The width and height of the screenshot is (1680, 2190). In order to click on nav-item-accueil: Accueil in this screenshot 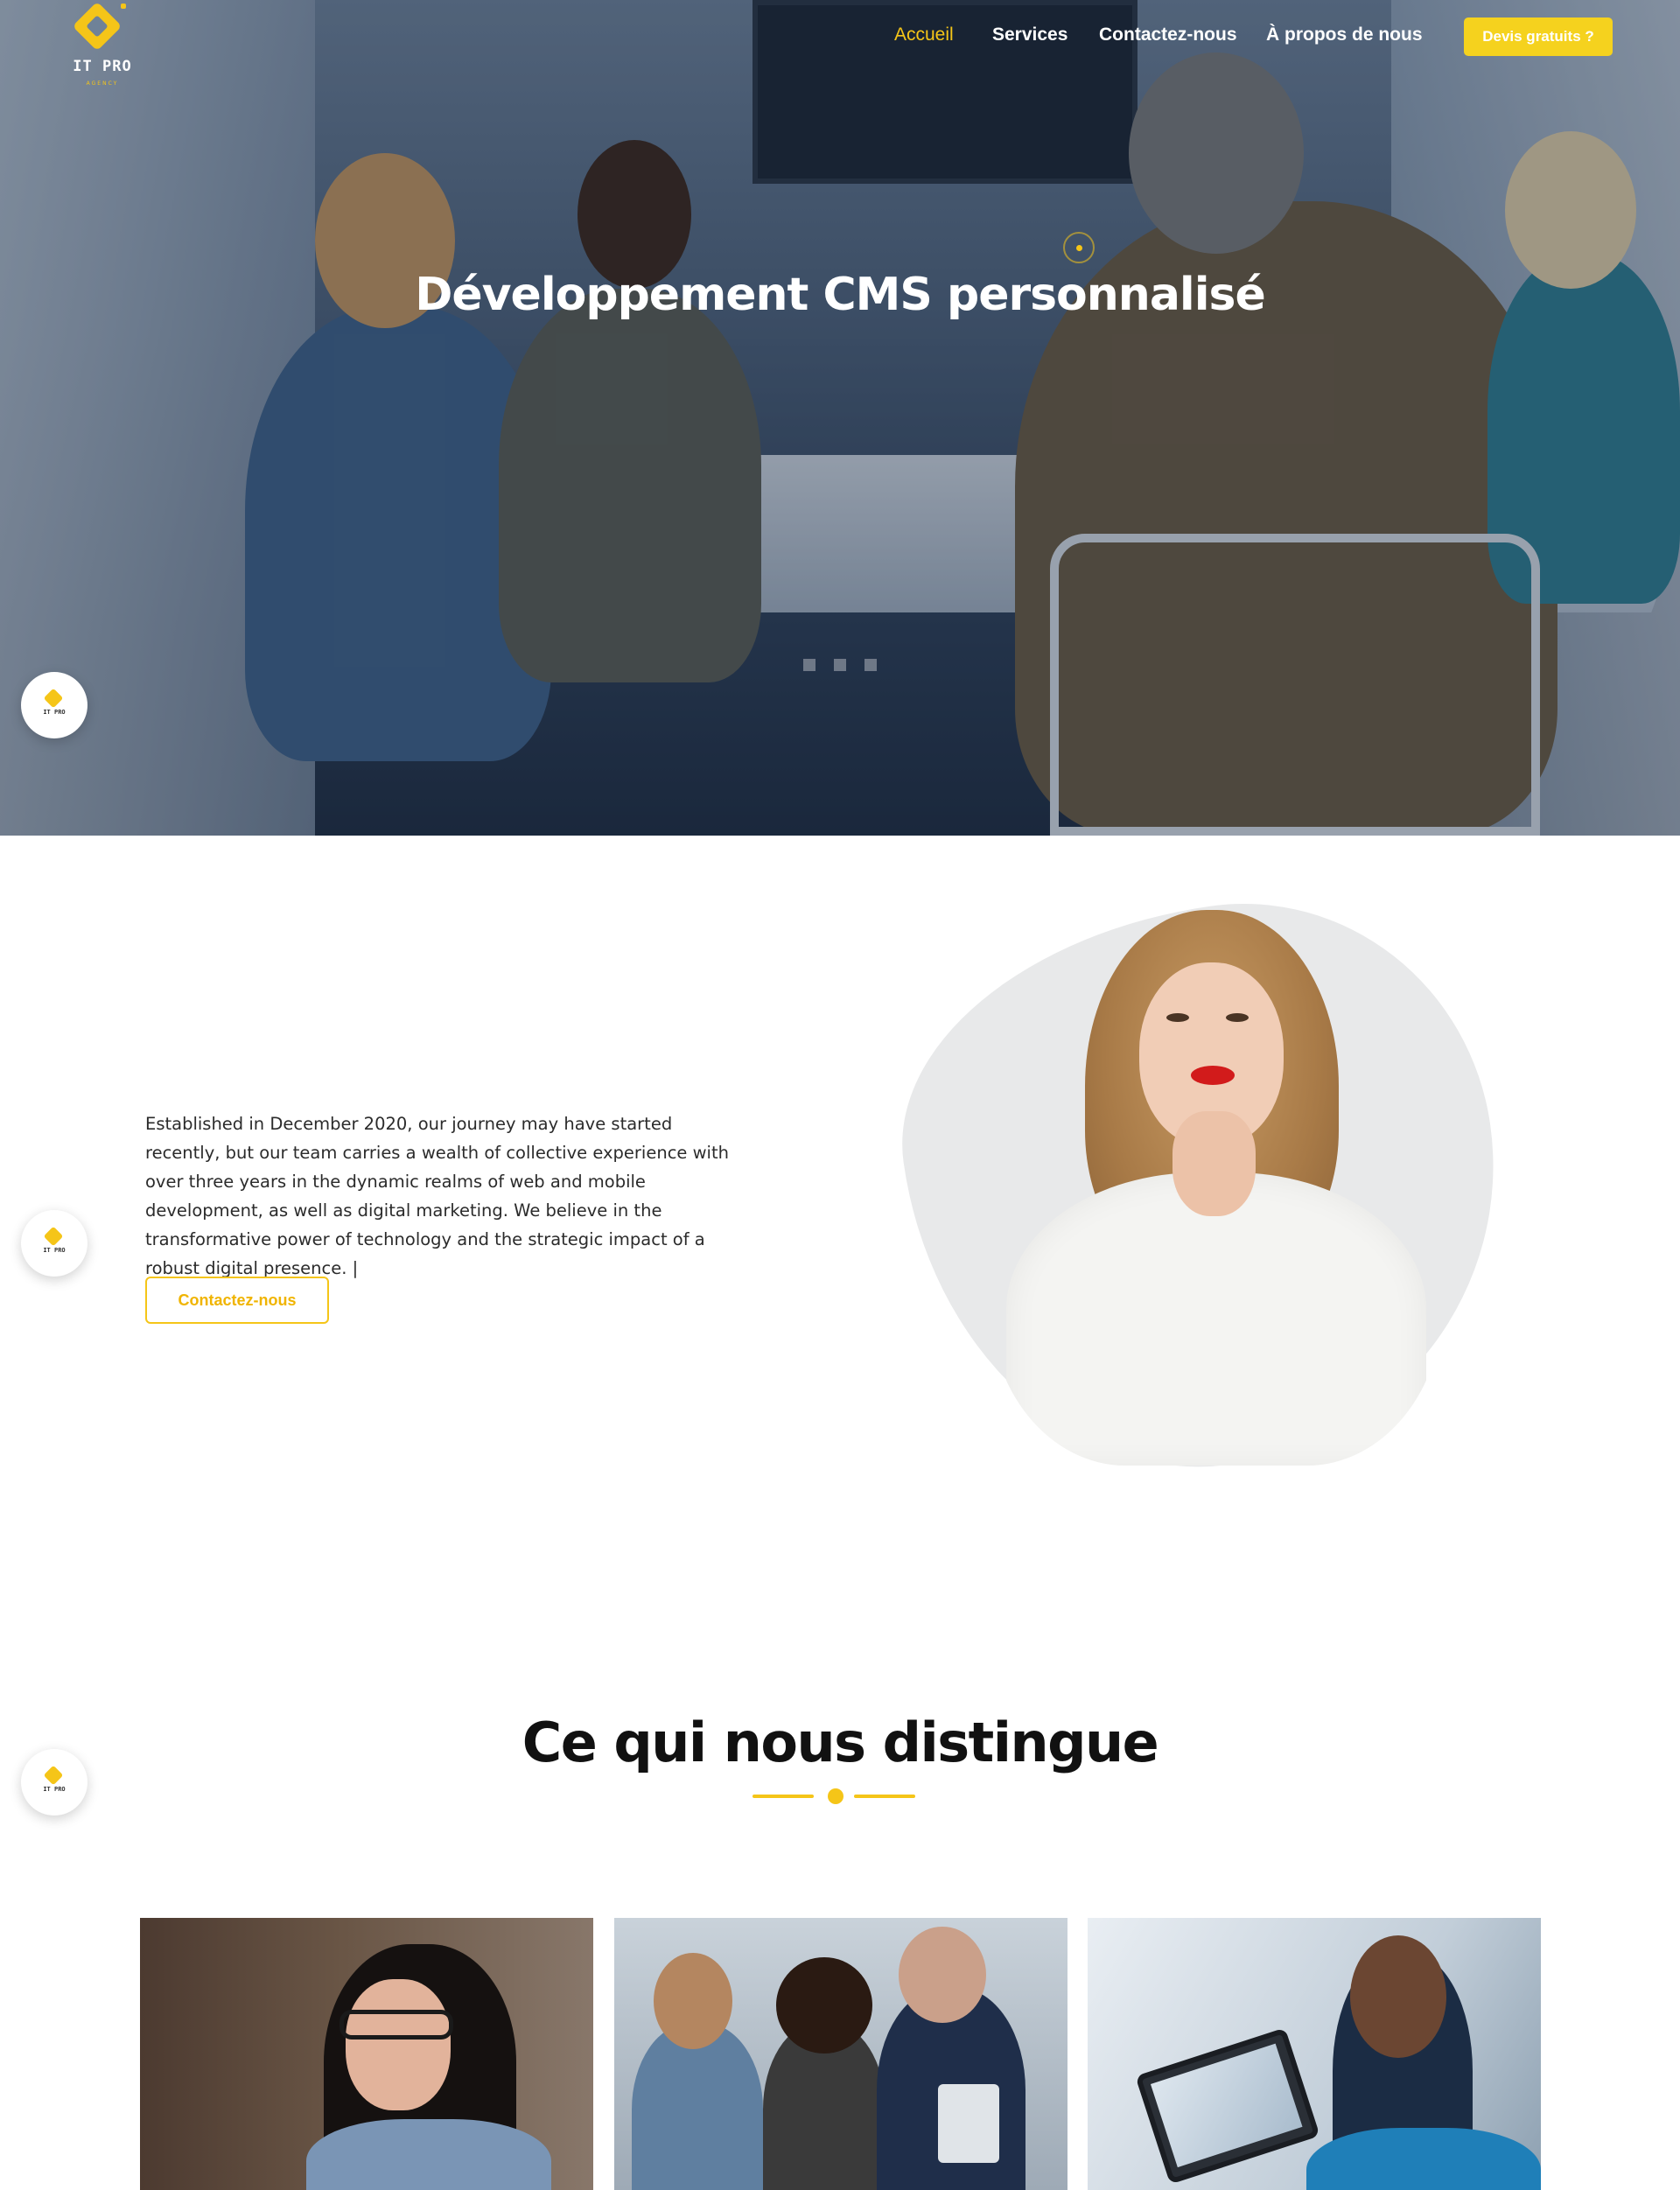, I will do `click(924, 34)`.